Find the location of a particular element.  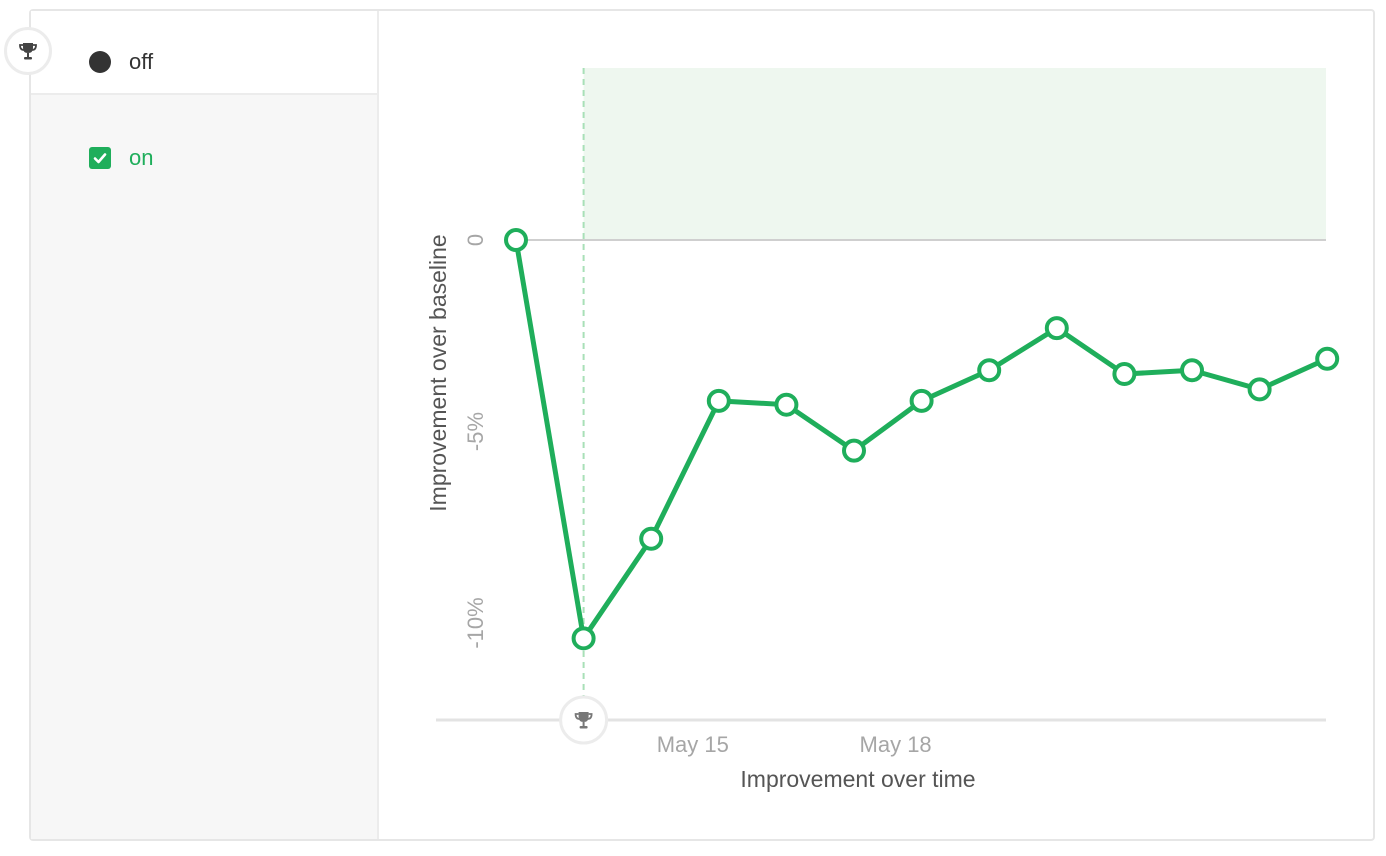

y-tick-label: 0 is located at coordinates (475, 240).